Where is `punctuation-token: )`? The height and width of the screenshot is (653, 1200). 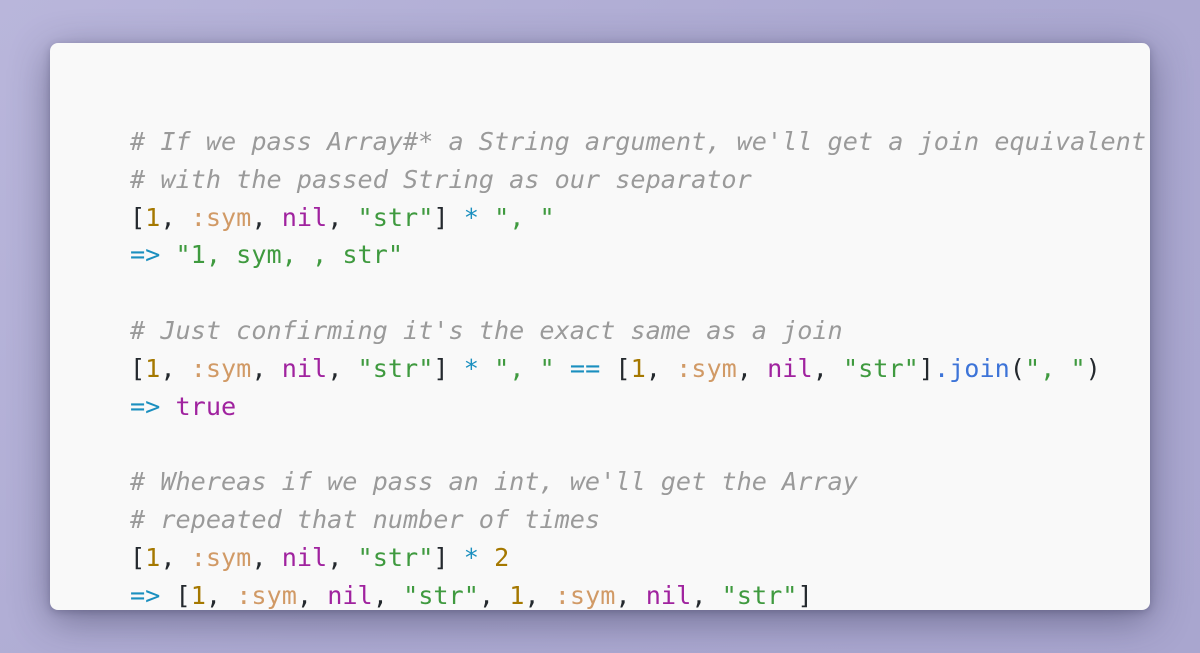 punctuation-token: ) is located at coordinates (1093, 368).